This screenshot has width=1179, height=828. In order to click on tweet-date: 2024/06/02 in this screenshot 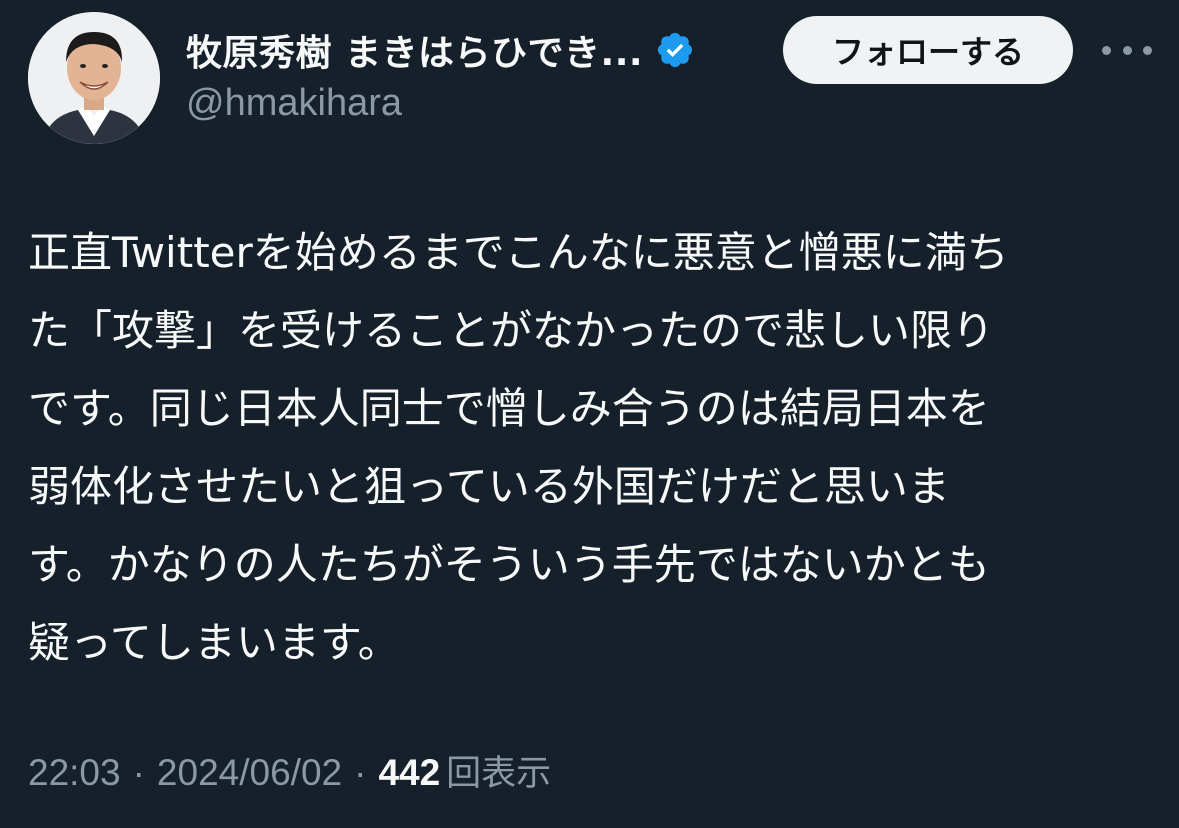, I will do `click(249, 773)`.